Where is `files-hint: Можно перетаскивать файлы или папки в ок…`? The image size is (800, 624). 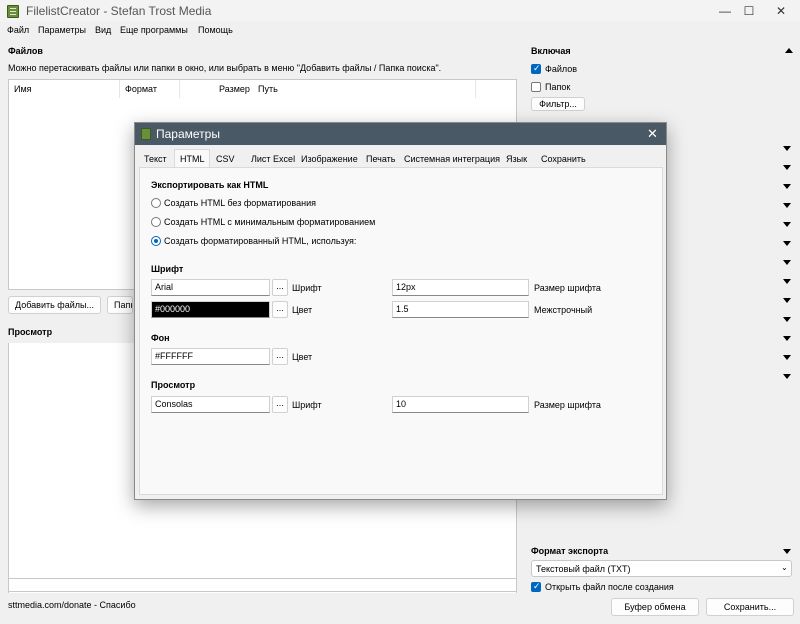 files-hint: Можно перетаскивать файлы или папки в ок… is located at coordinates (225, 68).